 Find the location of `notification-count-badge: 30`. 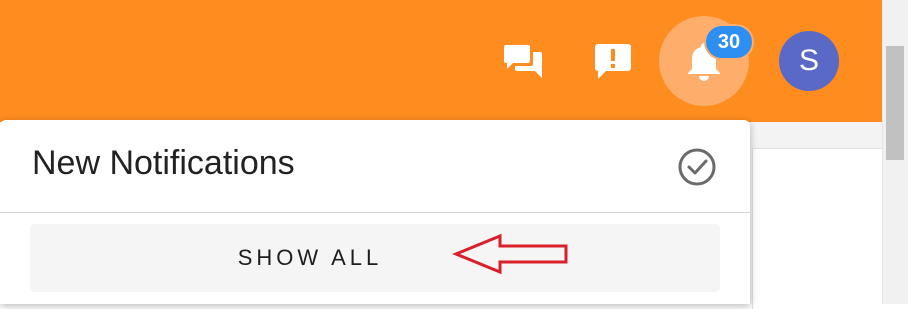

notification-count-badge: 30 is located at coordinates (729, 42).